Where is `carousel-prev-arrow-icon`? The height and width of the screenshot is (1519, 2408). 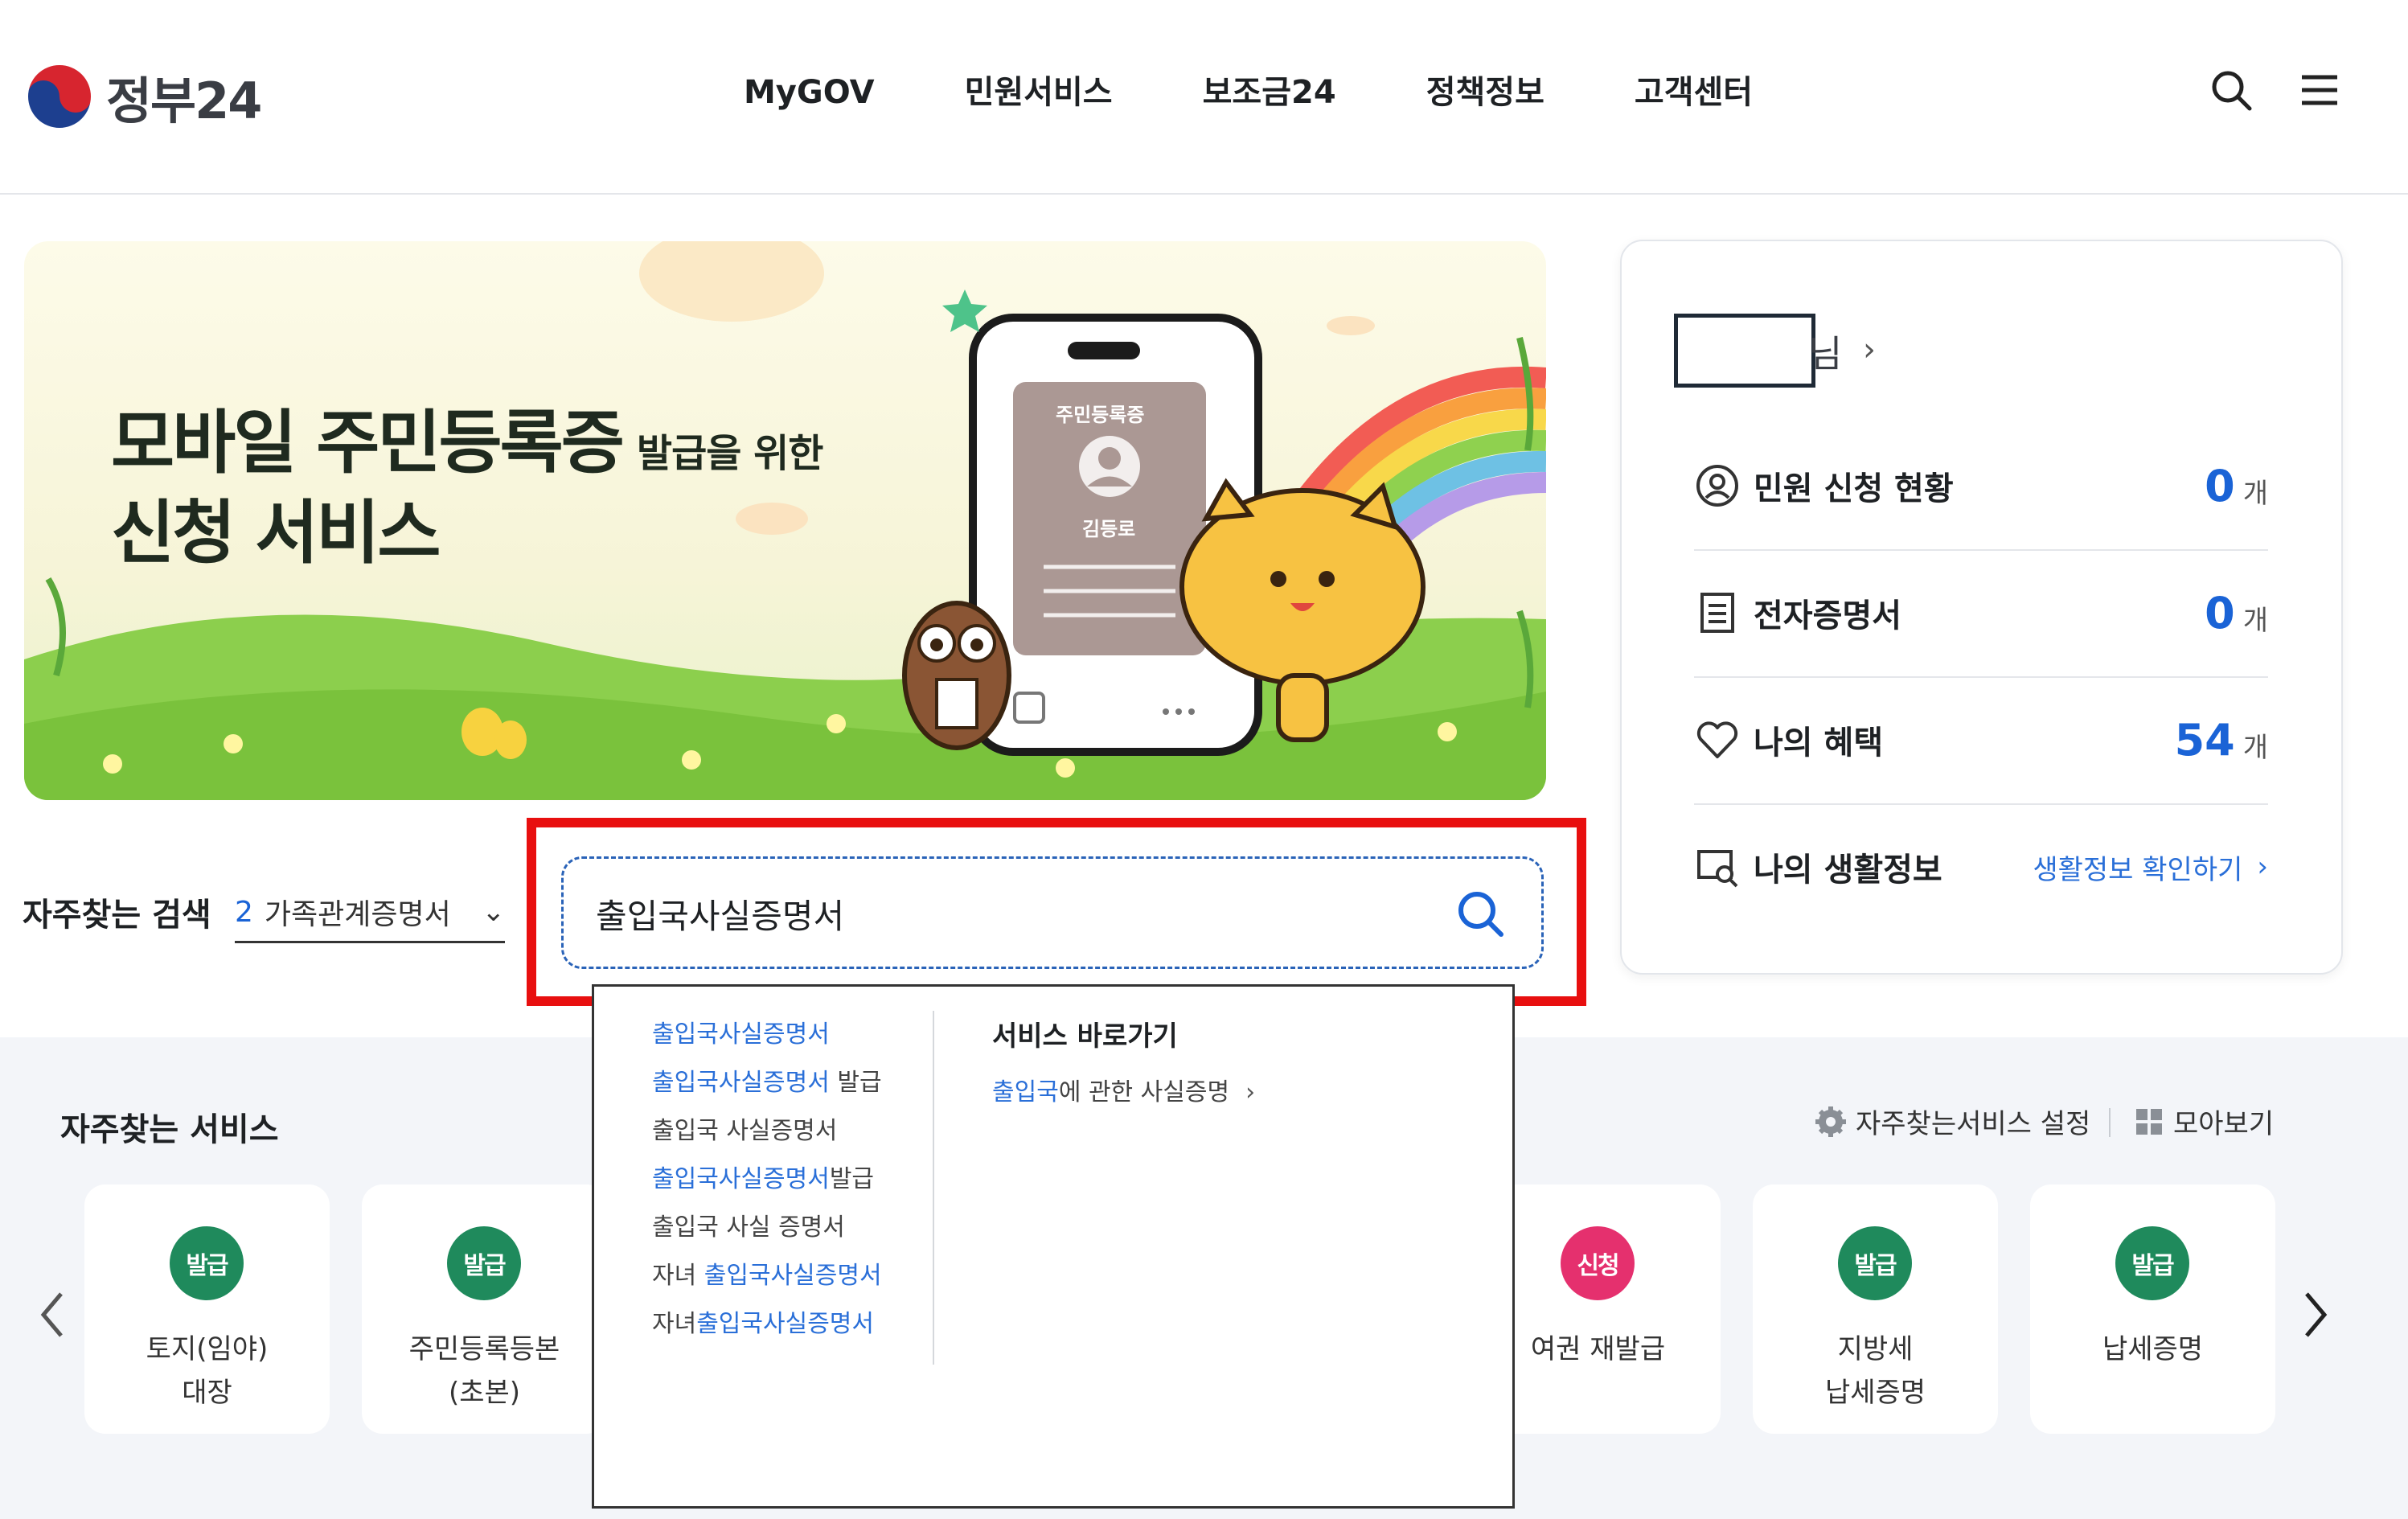 carousel-prev-arrow-icon is located at coordinates (52, 1315).